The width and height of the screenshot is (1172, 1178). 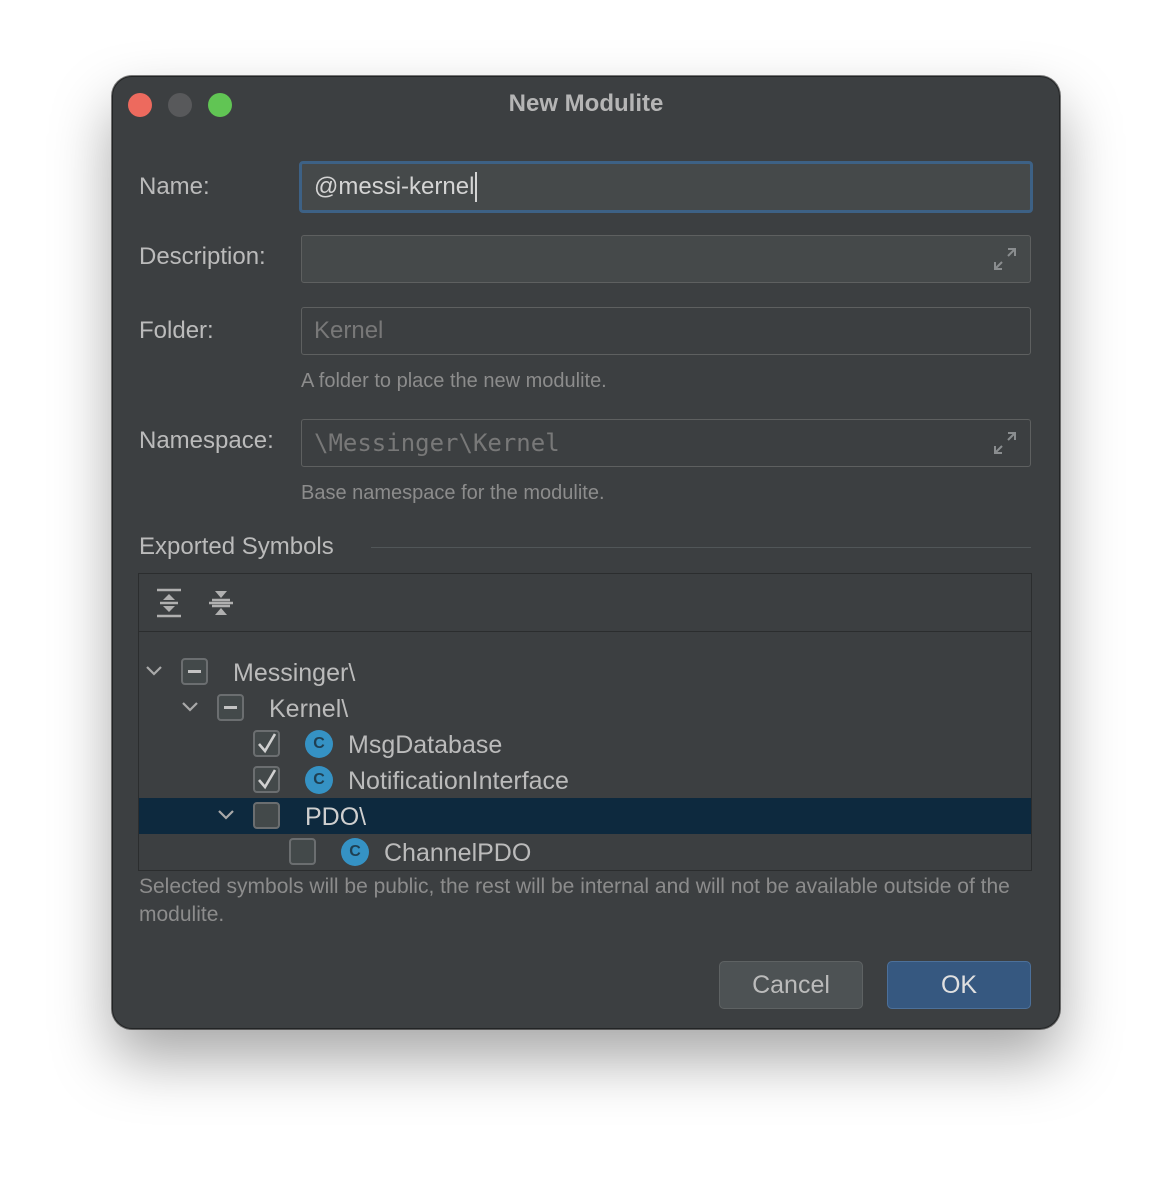 I want to click on cancel-button: Cancel, so click(x=791, y=985).